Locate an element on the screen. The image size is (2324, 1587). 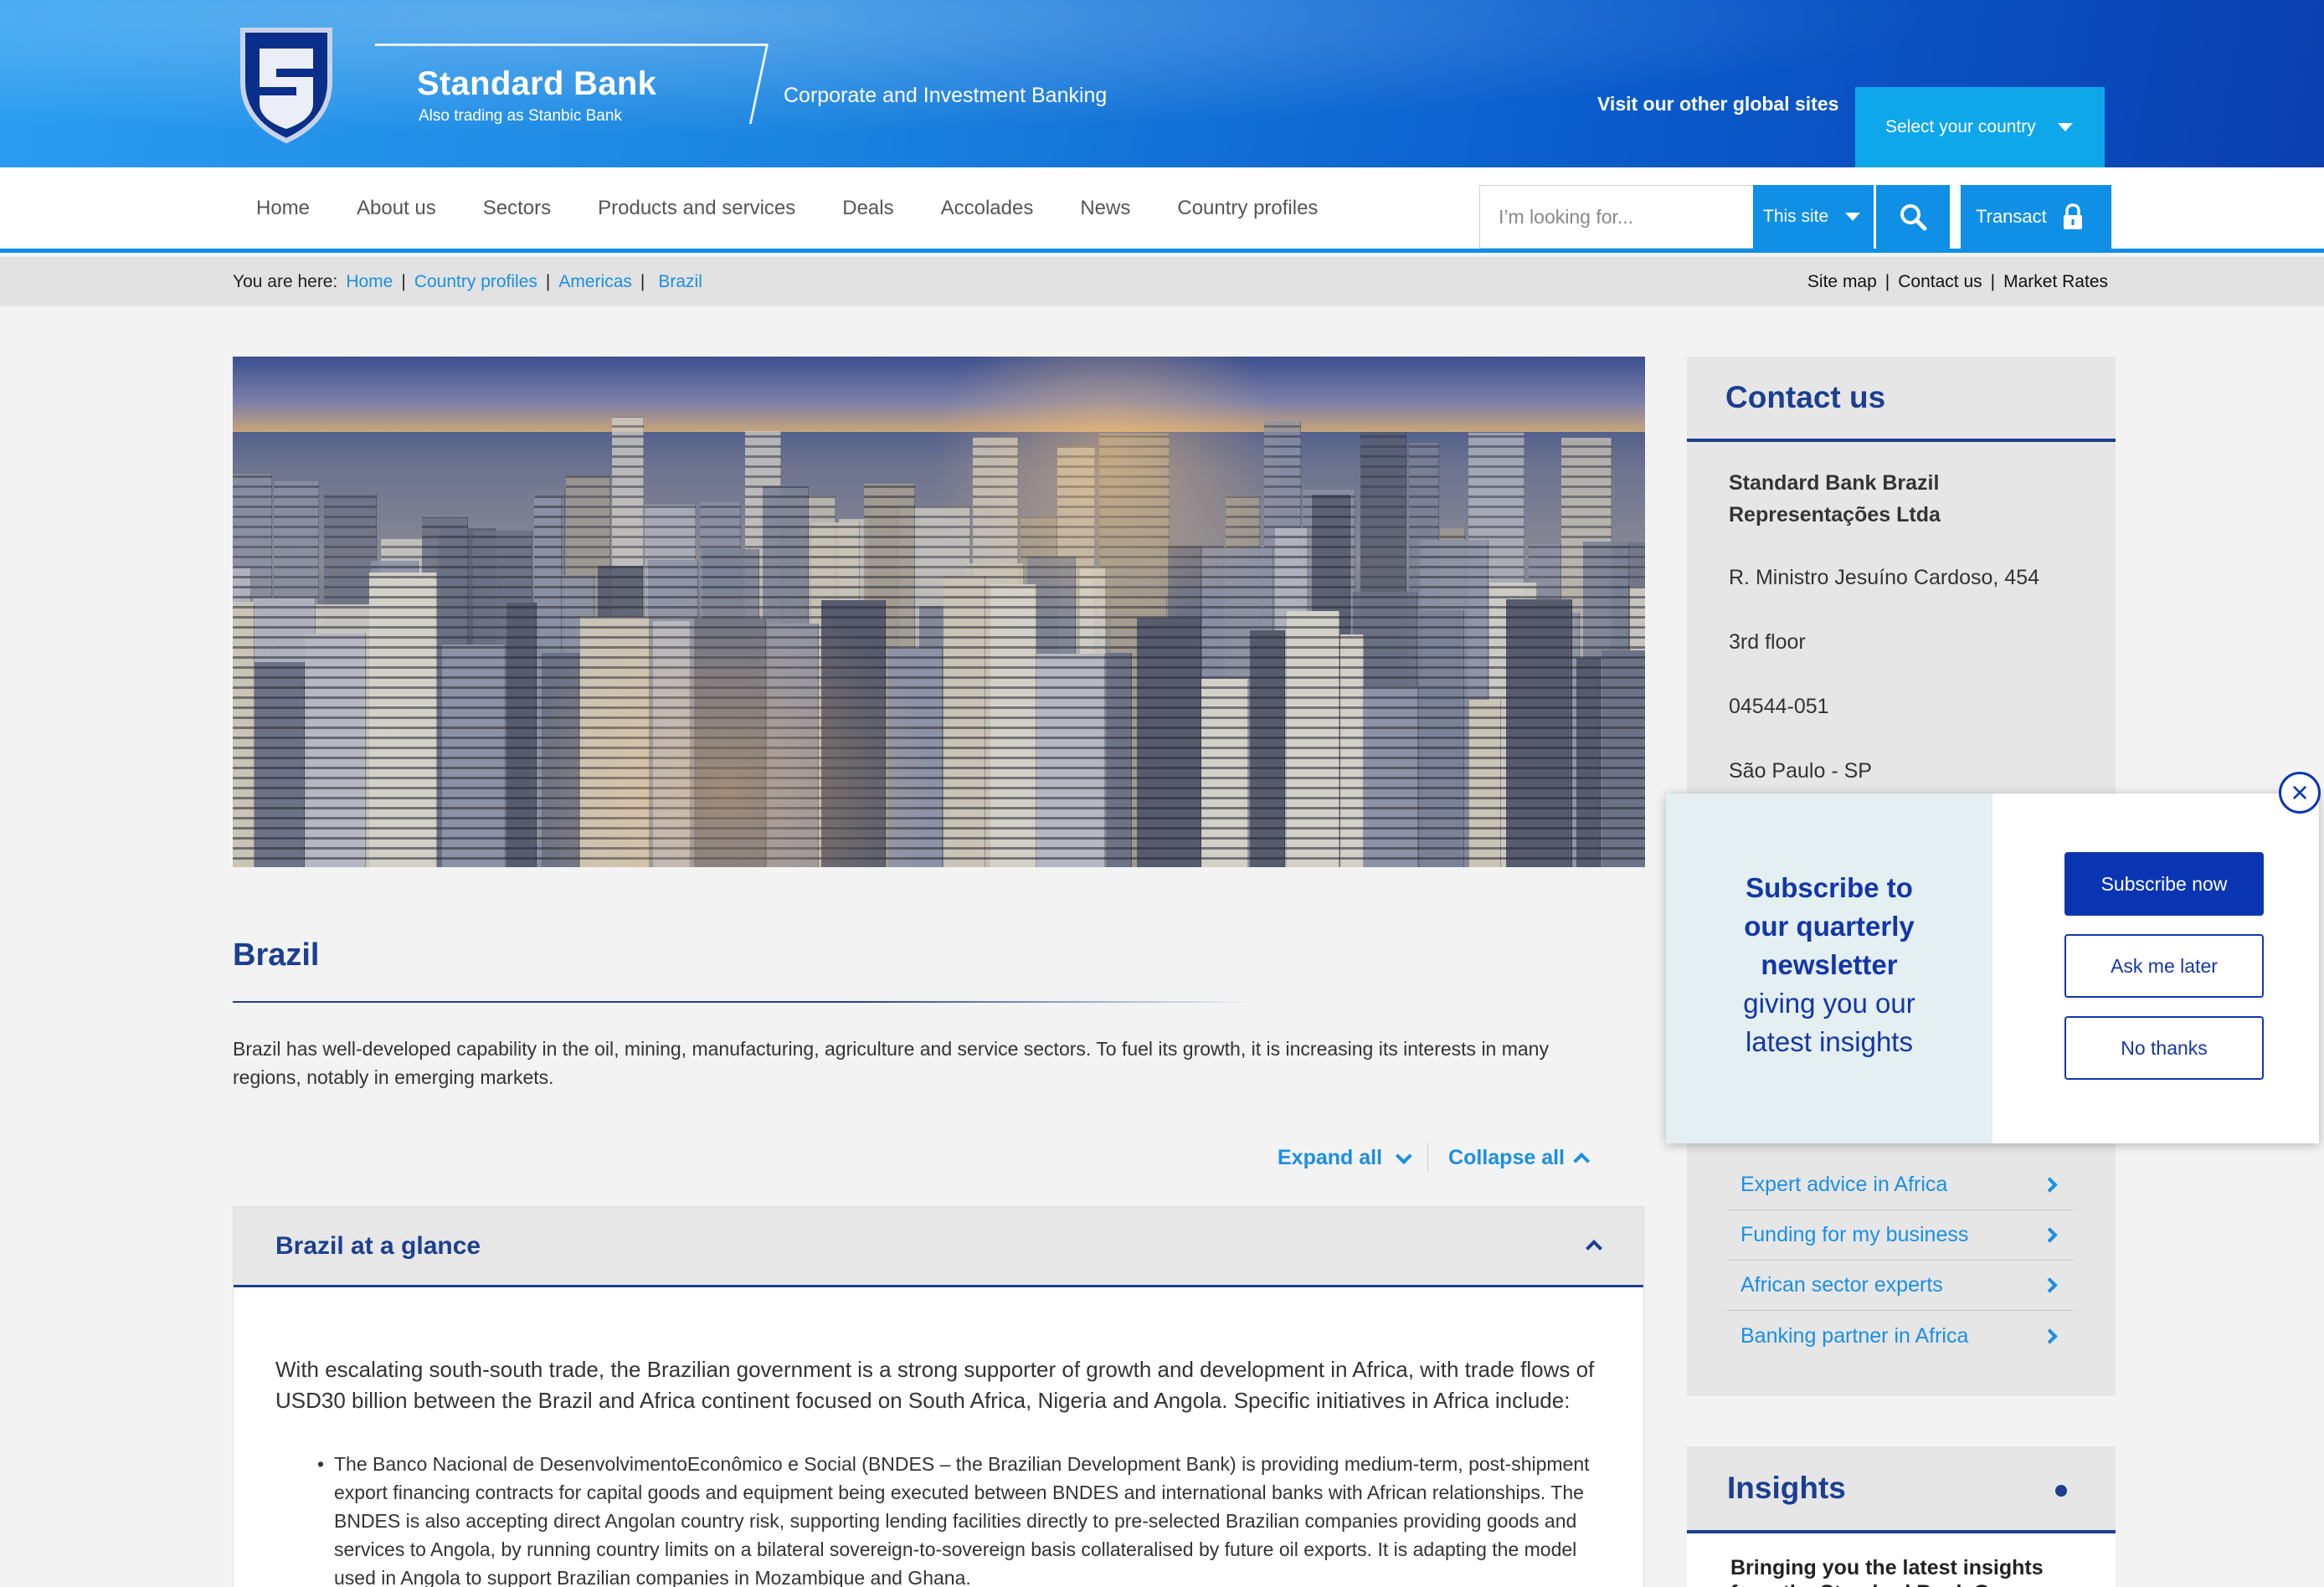
search-icon is located at coordinates (1913, 218).